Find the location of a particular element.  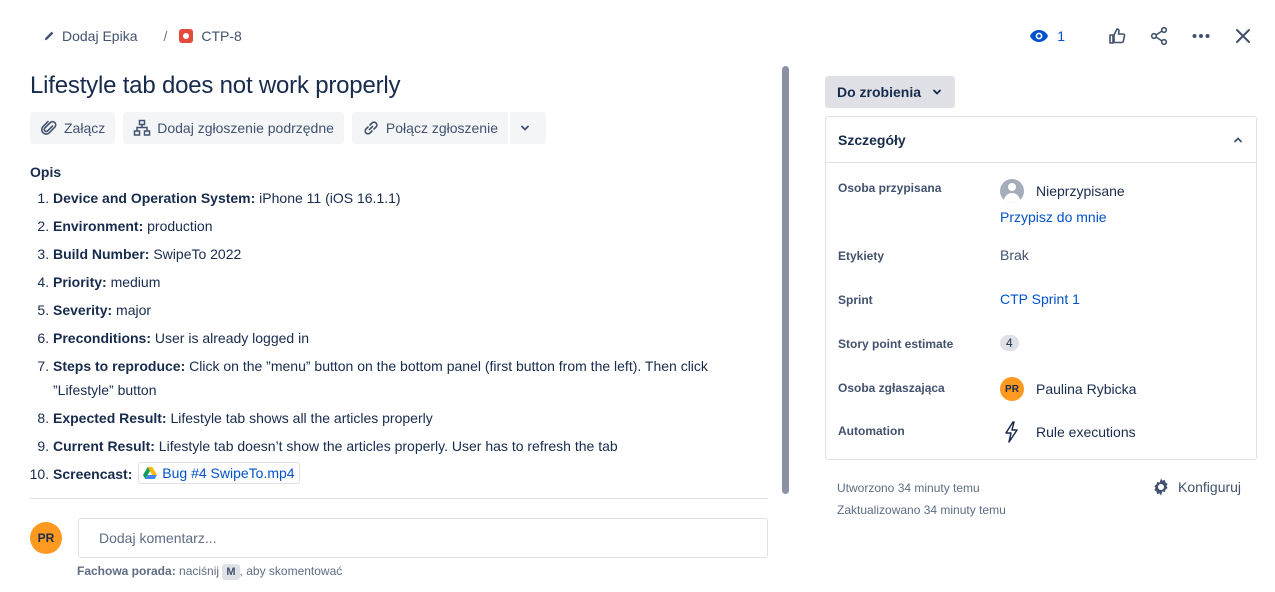

more-icon is located at coordinates (1201, 36).